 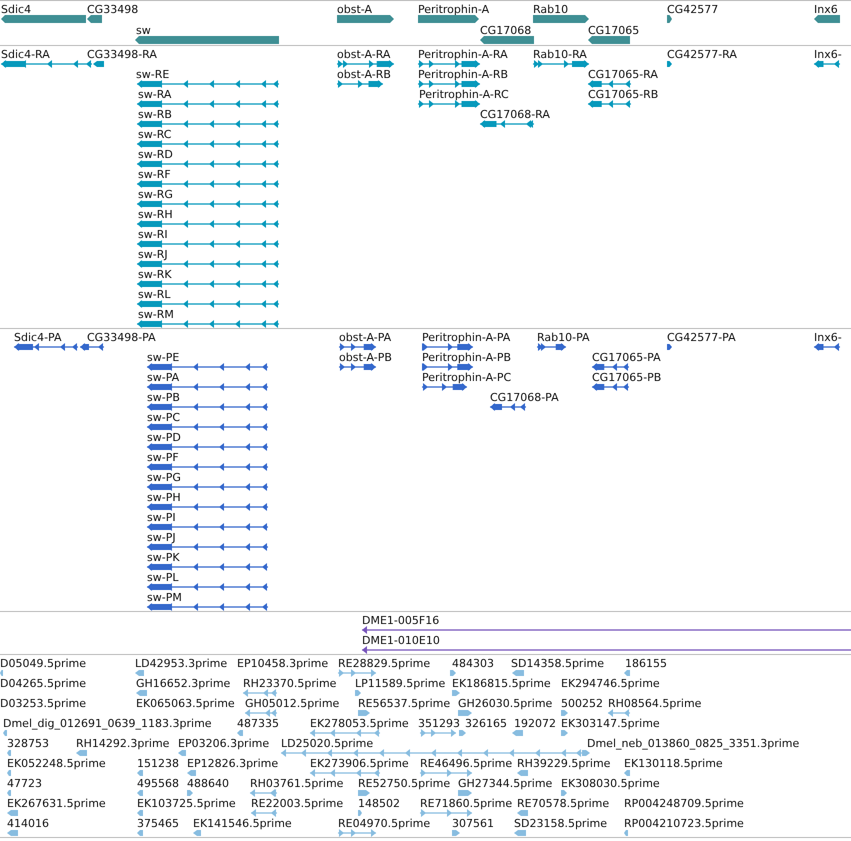 What do you see at coordinates (258, 723) in the screenshot?
I see `feature-label: 487335` at bounding box center [258, 723].